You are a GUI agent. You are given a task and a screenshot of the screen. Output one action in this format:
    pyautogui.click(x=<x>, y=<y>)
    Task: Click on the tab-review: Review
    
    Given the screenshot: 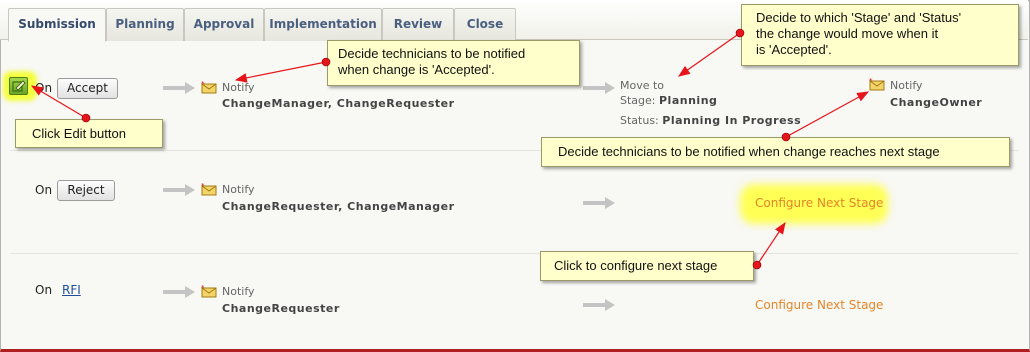 What is the action you would take?
    pyautogui.click(x=418, y=24)
    